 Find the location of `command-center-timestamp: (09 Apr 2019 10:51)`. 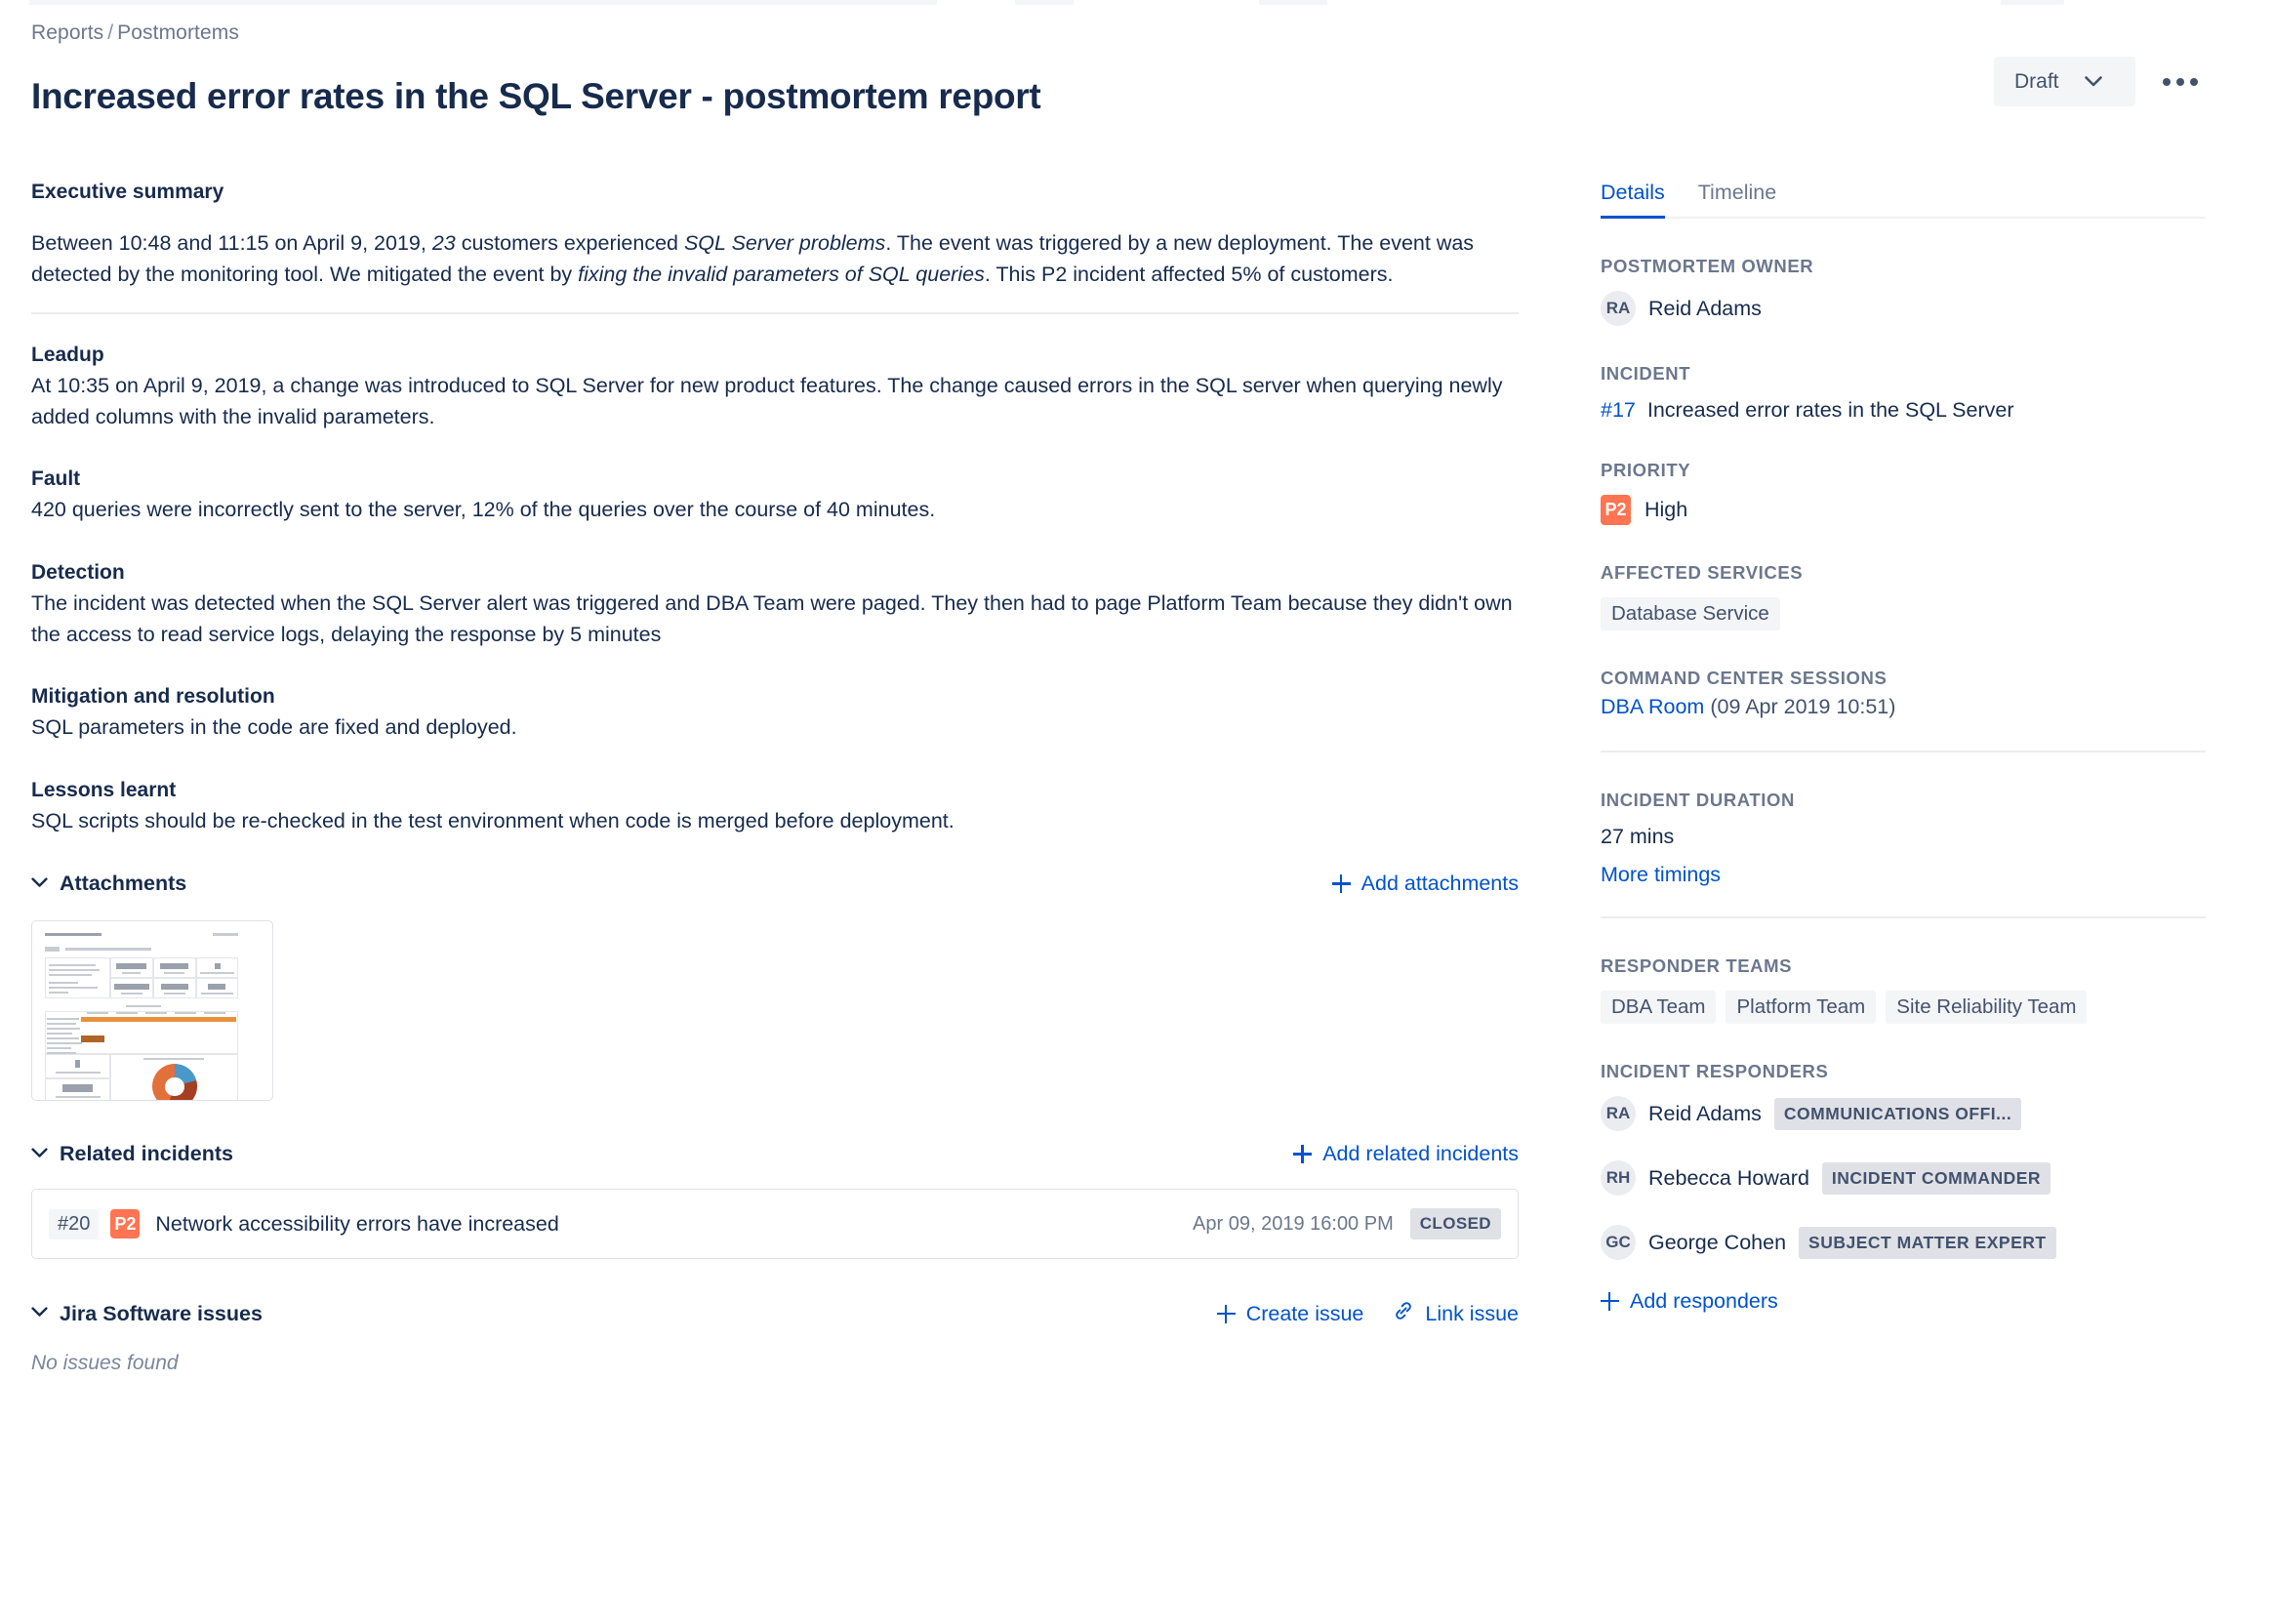

command-center-timestamp: (09 Apr 2019 10:51) is located at coordinates (1803, 706).